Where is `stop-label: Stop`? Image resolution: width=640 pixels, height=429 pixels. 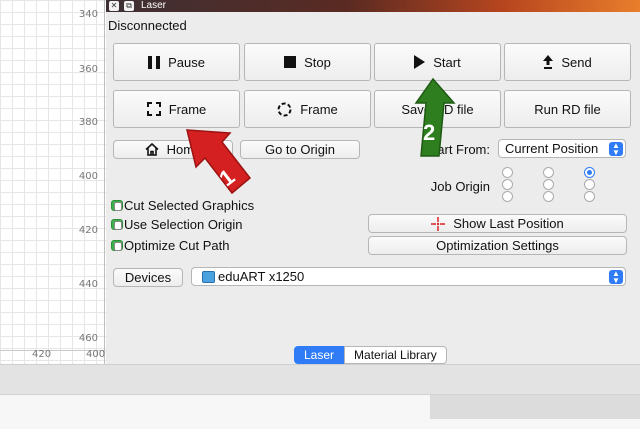 stop-label: Stop is located at coordinates (317, 62).